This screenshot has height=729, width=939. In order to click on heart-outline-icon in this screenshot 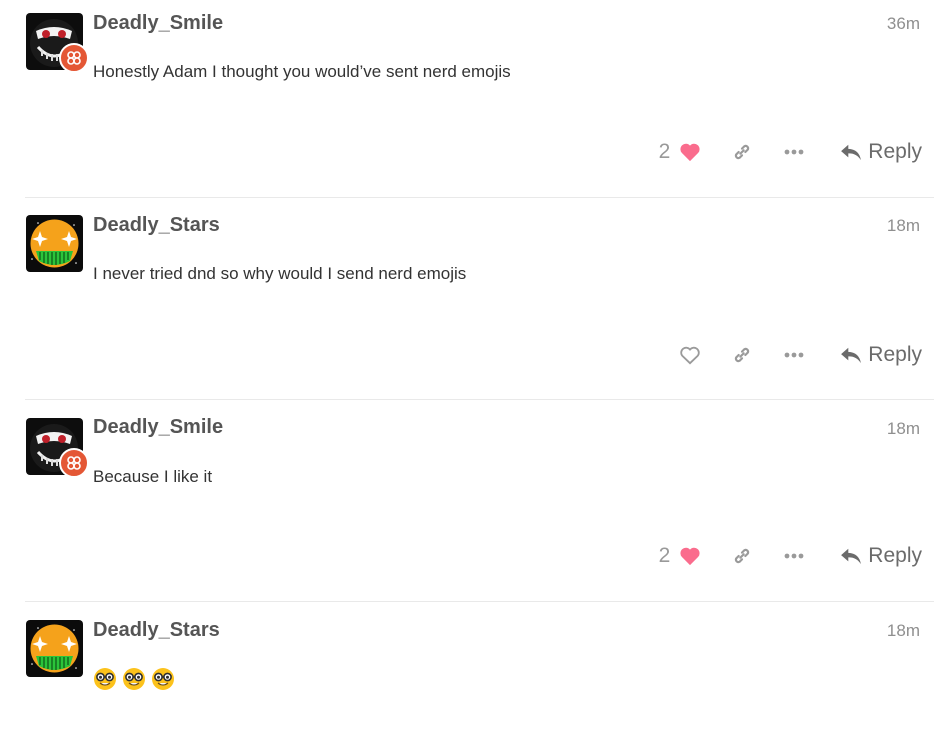, I will do `click(690, 355)`.